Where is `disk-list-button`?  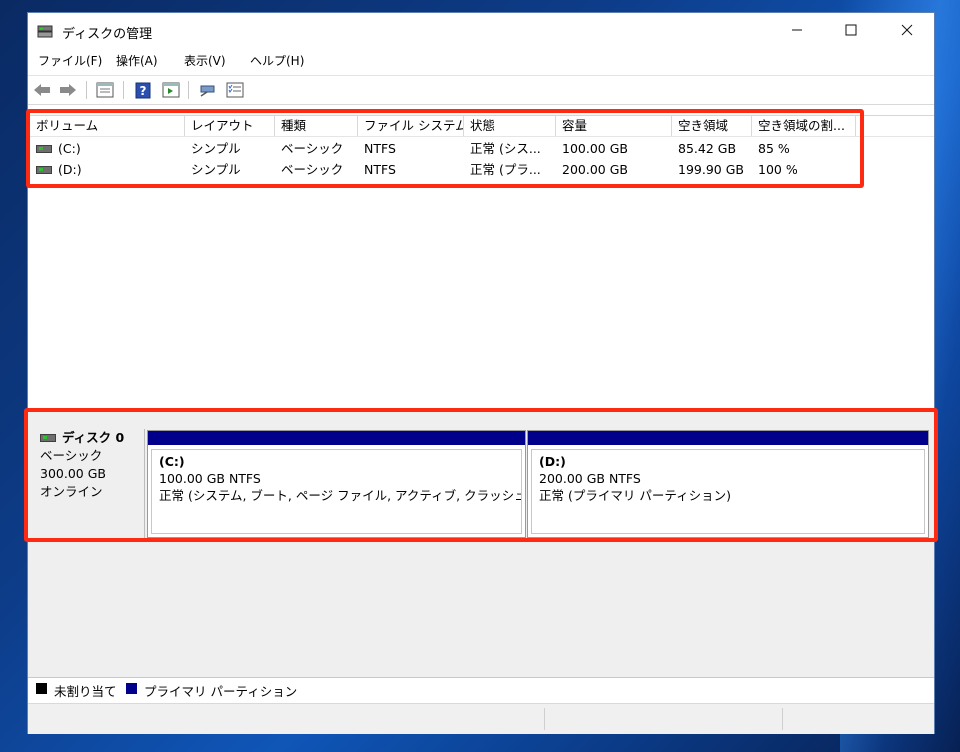 disk-list-button is located at coordinates (105, 90).